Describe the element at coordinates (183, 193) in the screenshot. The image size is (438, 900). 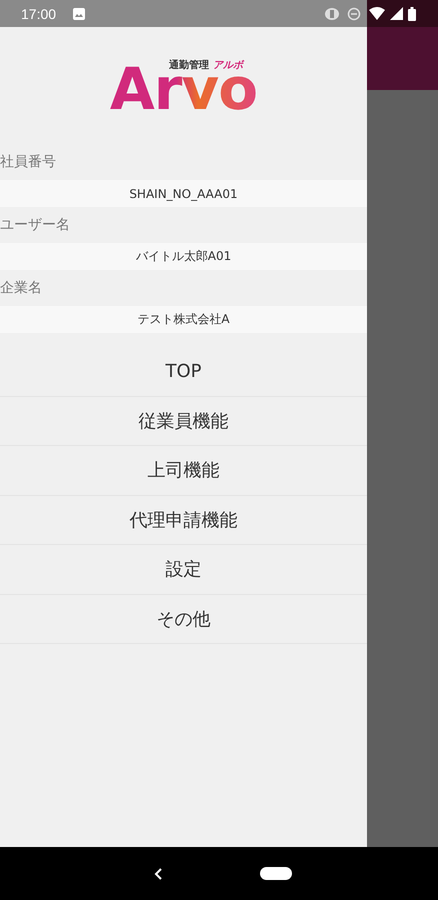
I see `field-value: SHAIN_NO_AAA01` at that location.